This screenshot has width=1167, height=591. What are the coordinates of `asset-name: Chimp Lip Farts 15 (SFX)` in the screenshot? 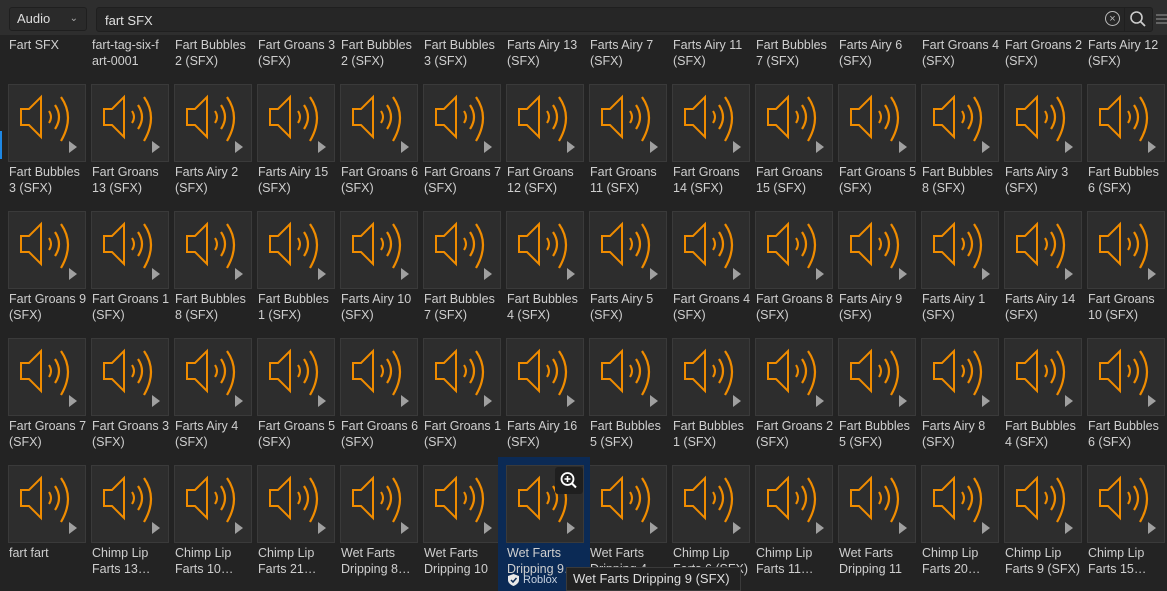 It's located at (1127, 561).